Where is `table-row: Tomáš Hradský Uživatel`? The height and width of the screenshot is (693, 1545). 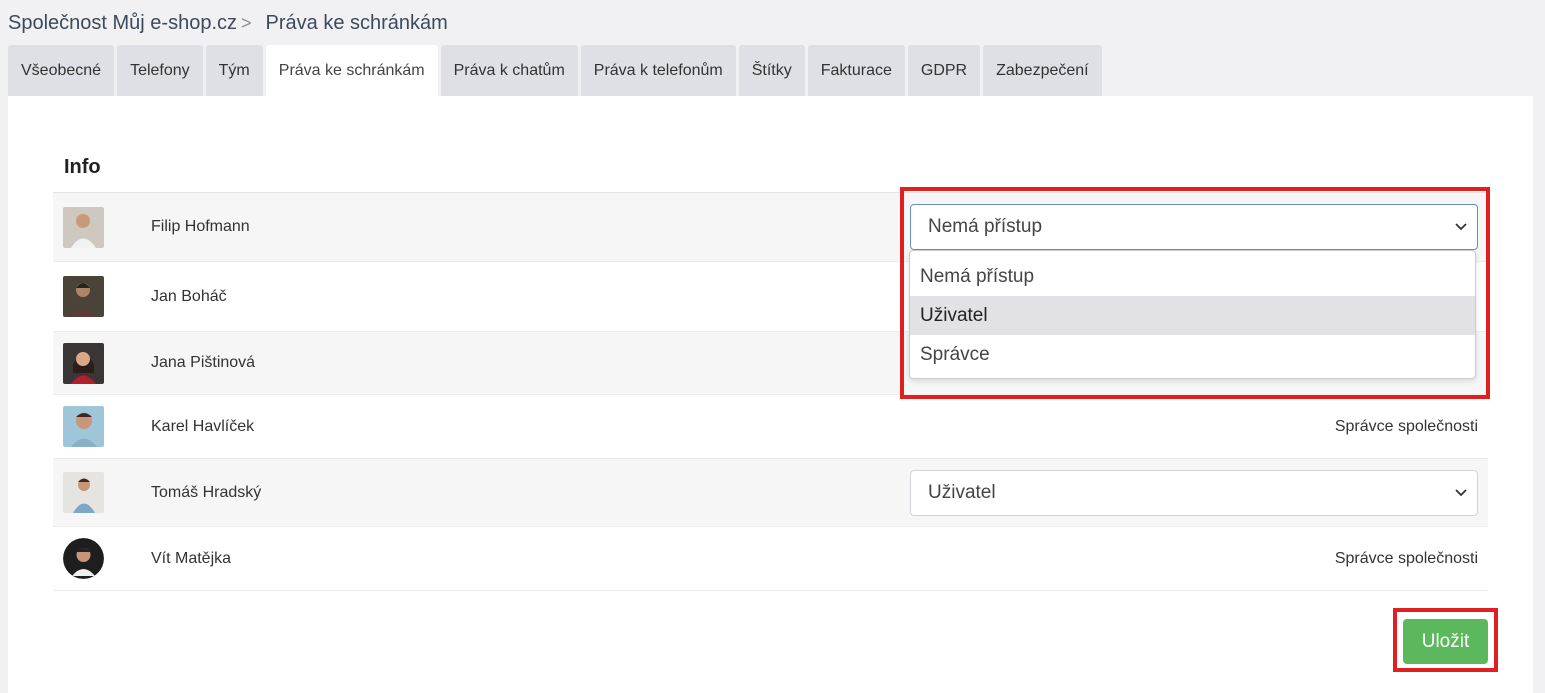
table-row: Tomáš Hradský Uživatel is located at coordinates (770, 493).